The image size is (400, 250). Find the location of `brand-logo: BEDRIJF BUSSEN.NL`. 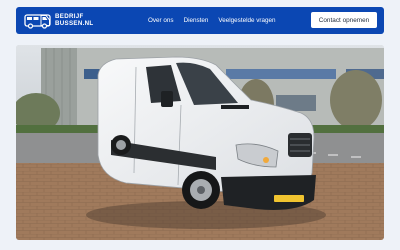

brand-logo: BEDRIJF BUSSEN.NL is located at coordinates (58, 20).